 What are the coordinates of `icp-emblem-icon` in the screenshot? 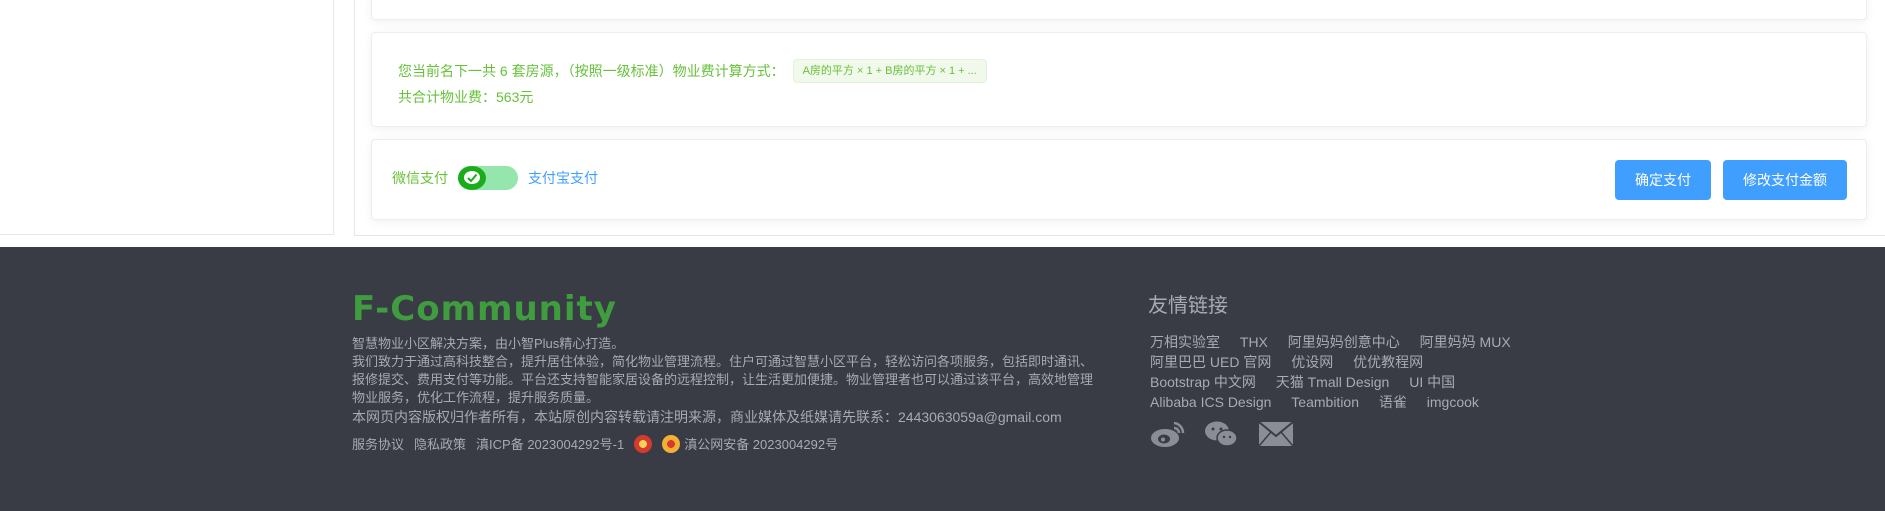 It's located at (643, 443).